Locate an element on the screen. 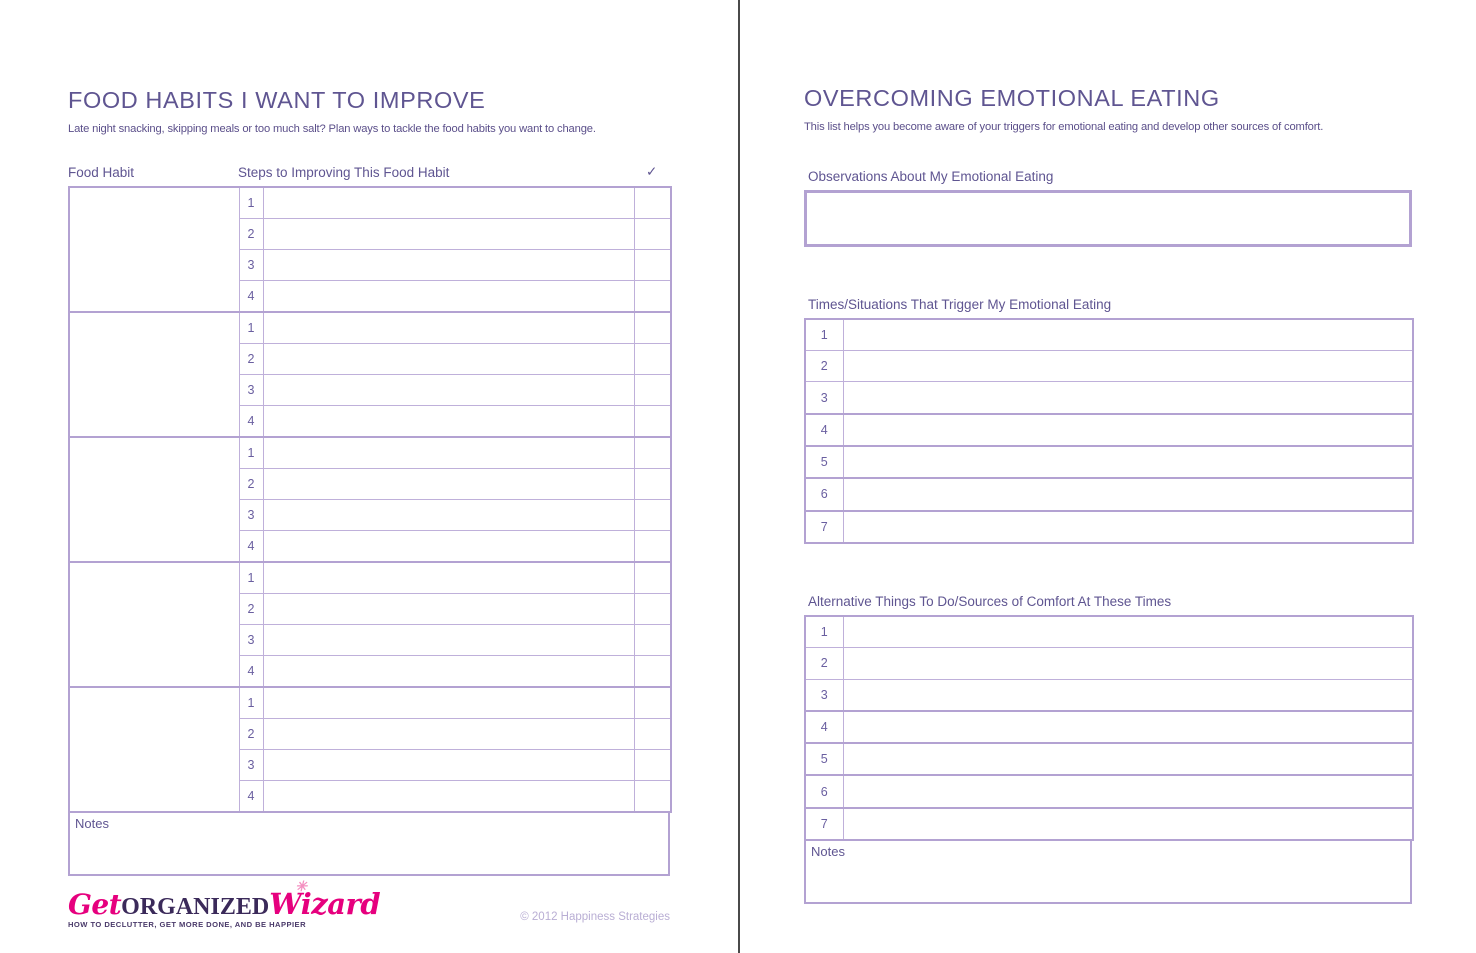 The image size is (1476, 953). alternative-row-number: 5 is located at coordinates (824, 759).